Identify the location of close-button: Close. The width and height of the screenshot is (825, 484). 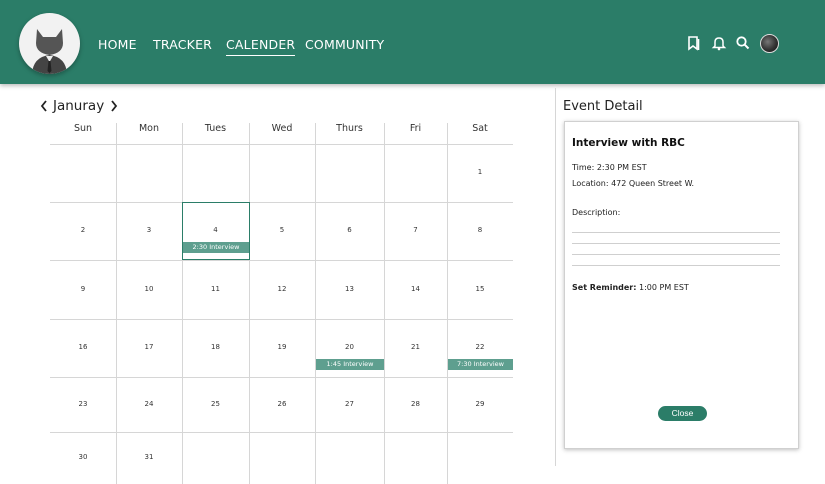
(682, 413).